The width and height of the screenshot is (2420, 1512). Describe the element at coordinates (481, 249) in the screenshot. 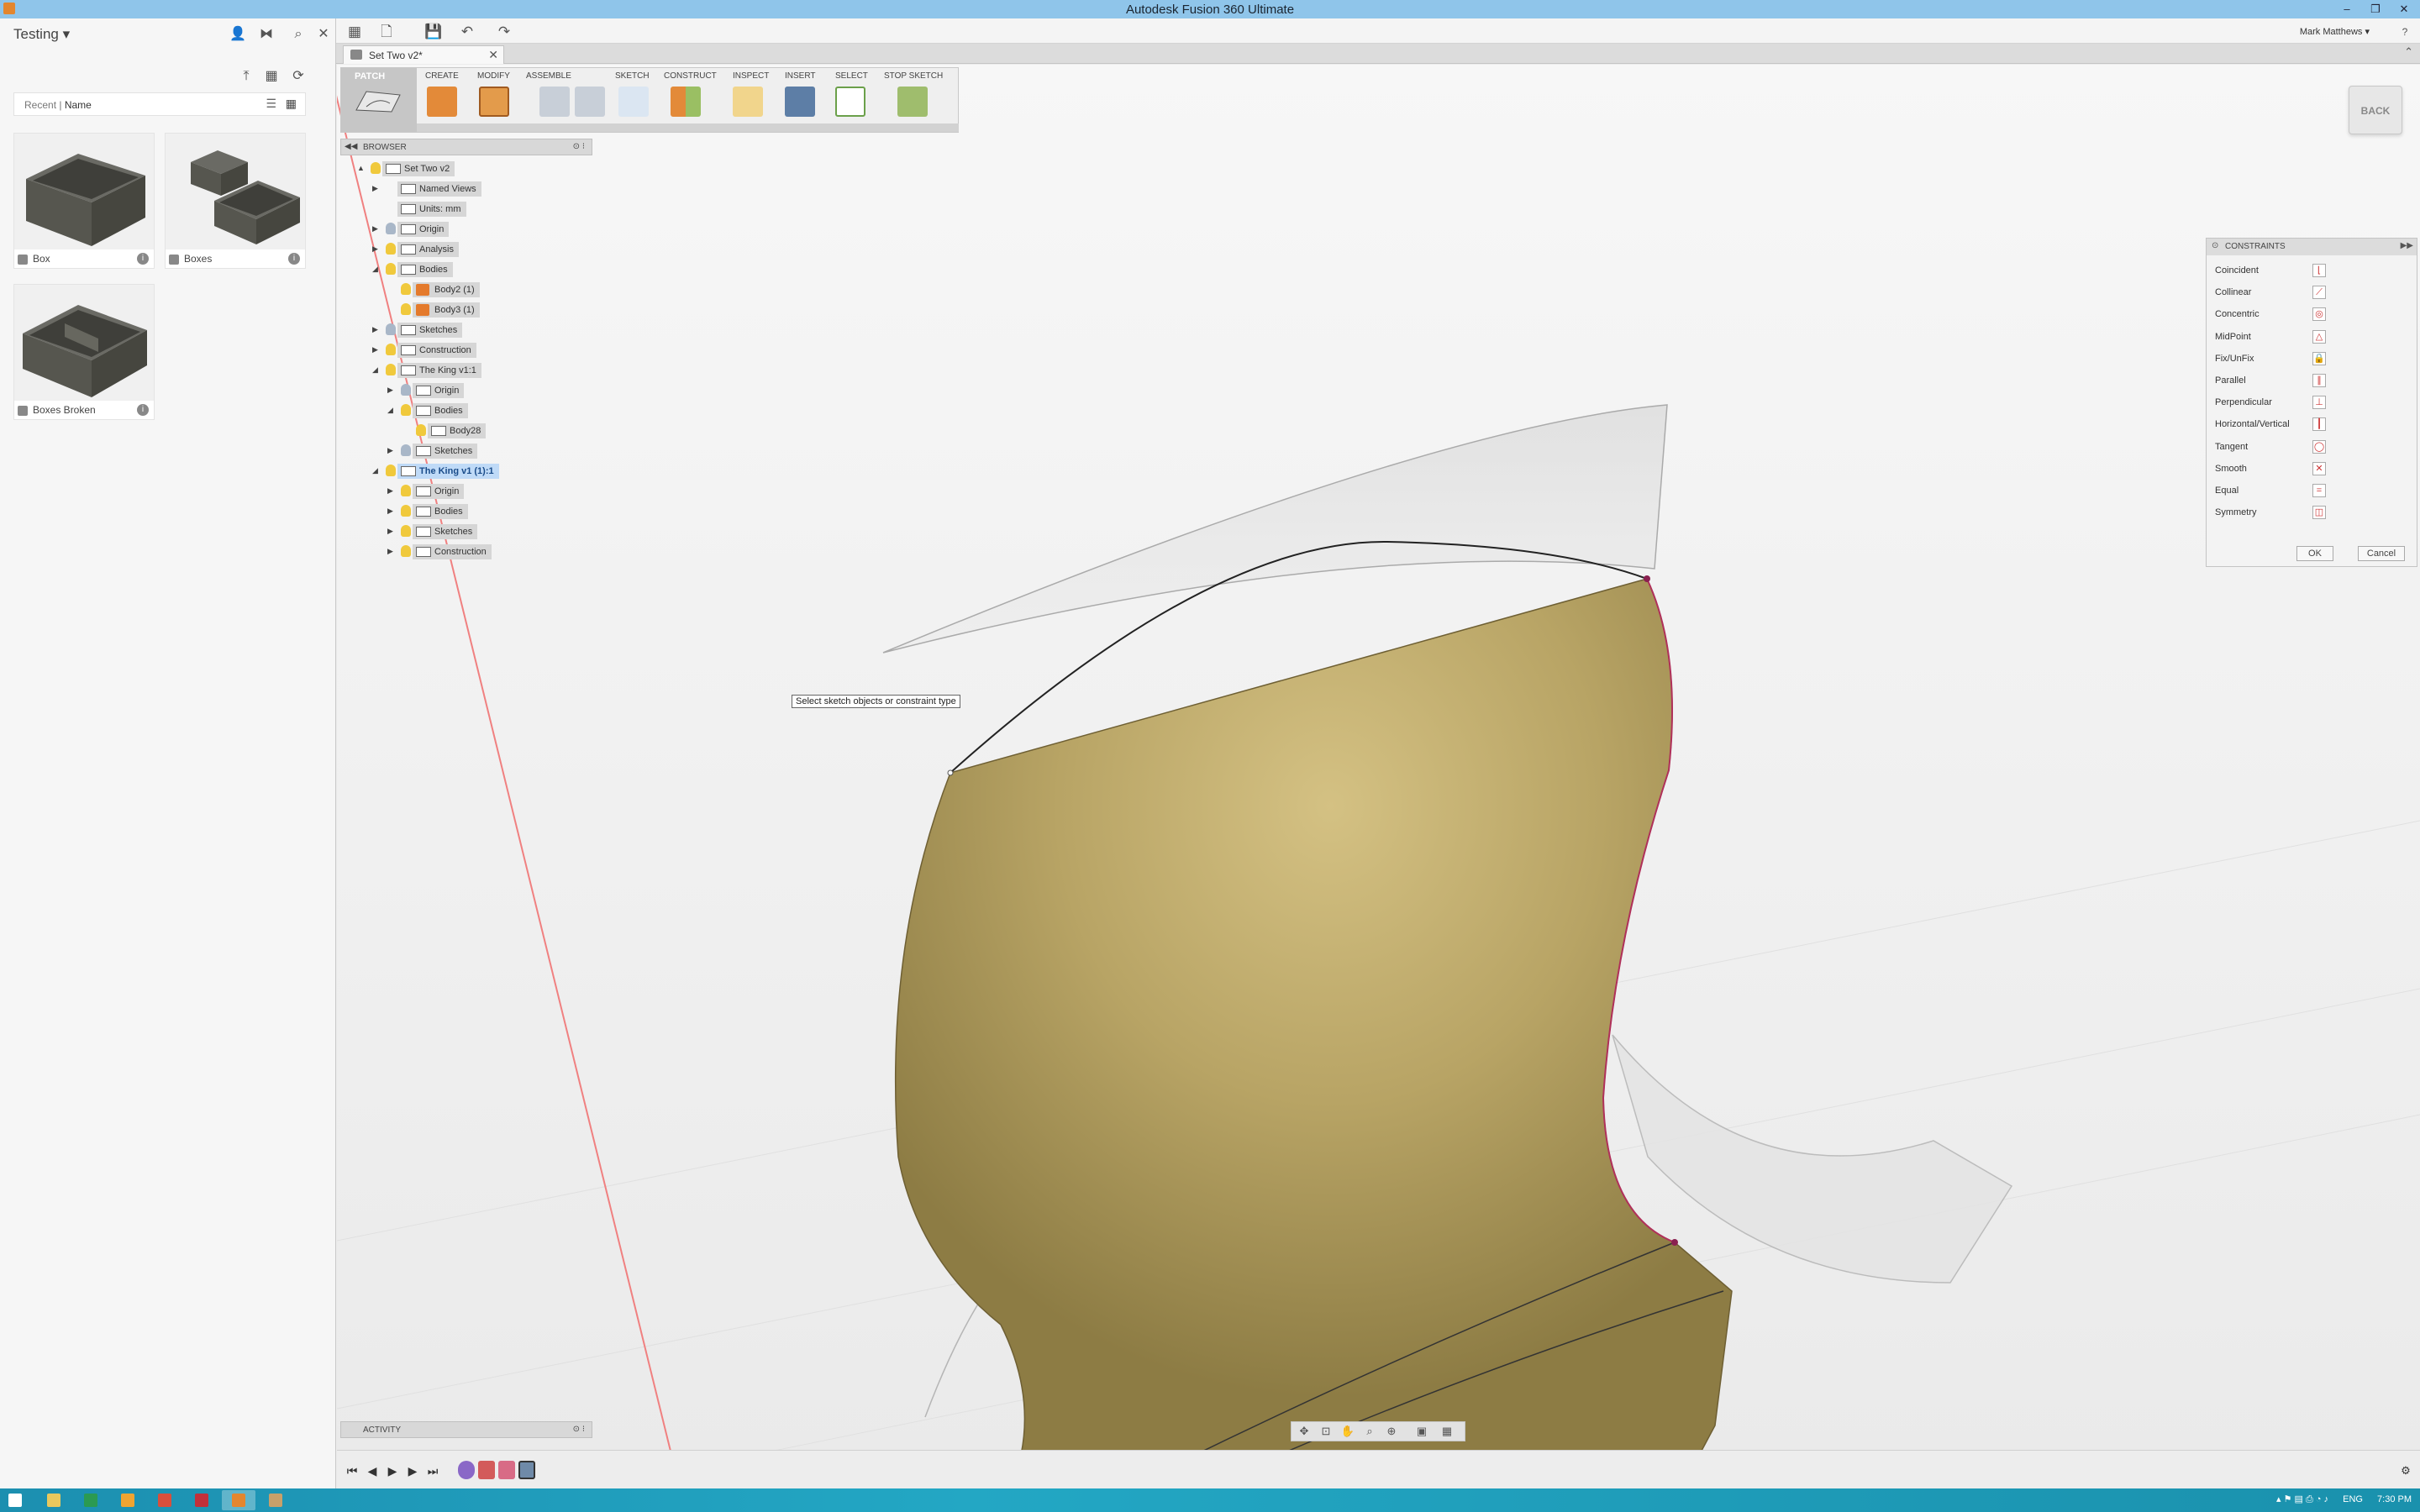

I see `browser-node: ▶ Analysis` at that location.